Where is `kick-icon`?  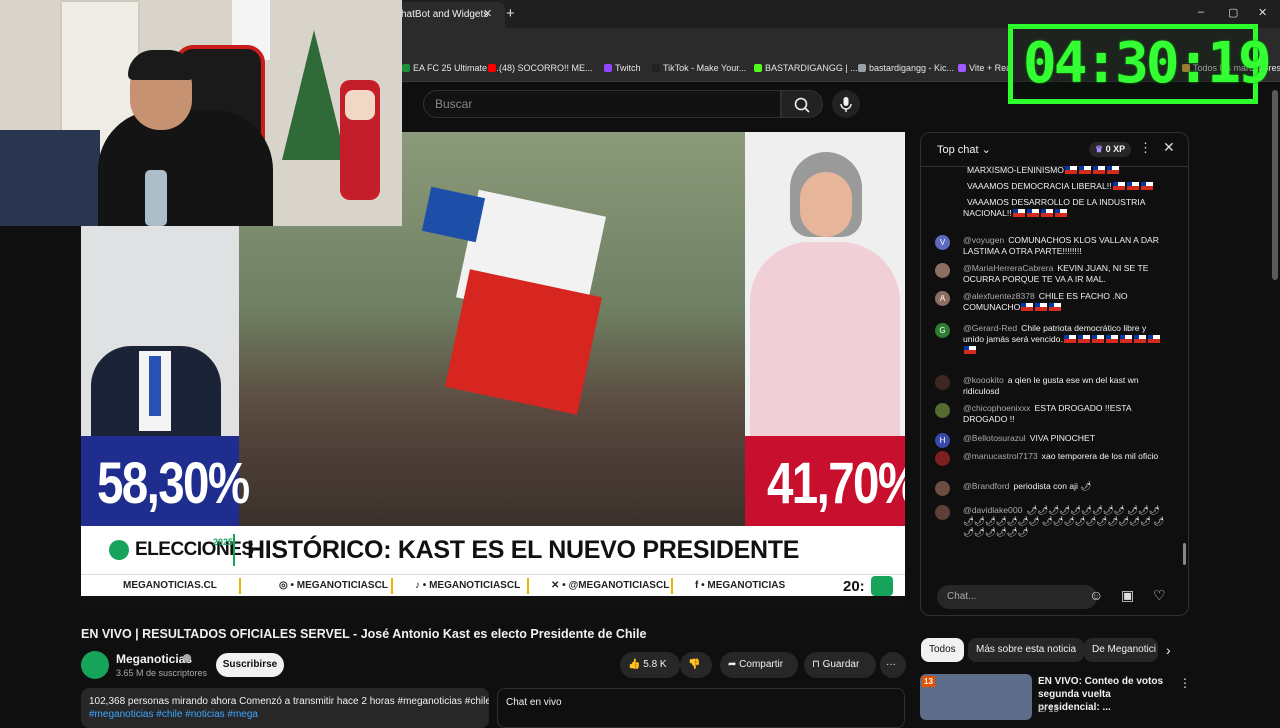
kick-icon is located at coordinates (758, 68).